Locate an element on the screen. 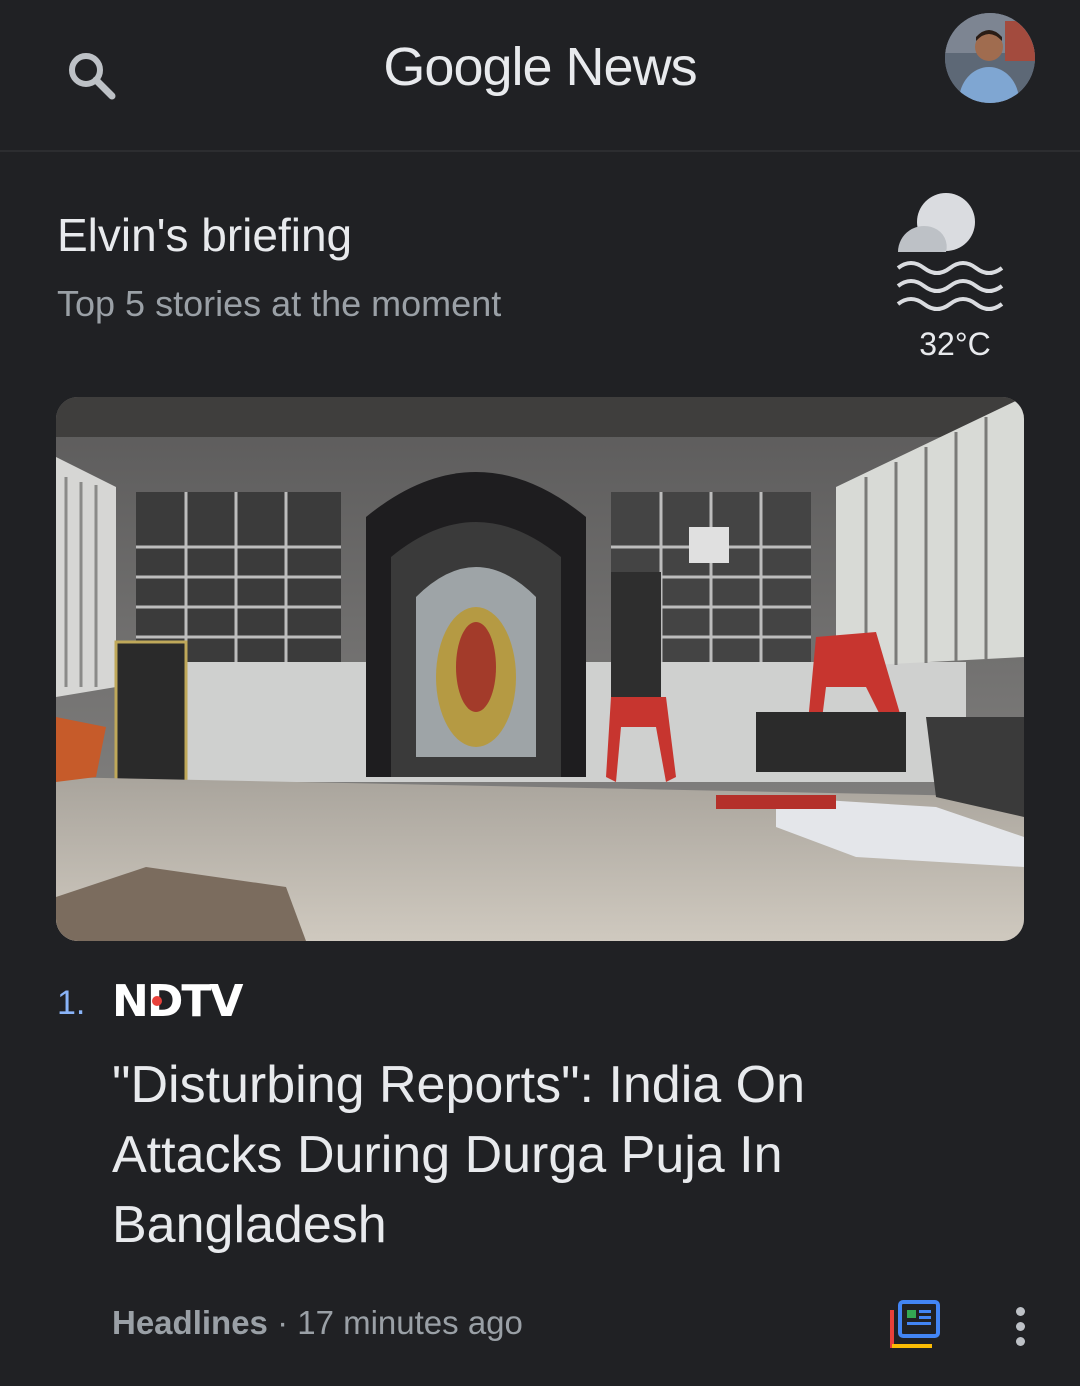 The width and height of the screenshot is (1080, 1386). haze-icon is located at coordinates (950, 252).